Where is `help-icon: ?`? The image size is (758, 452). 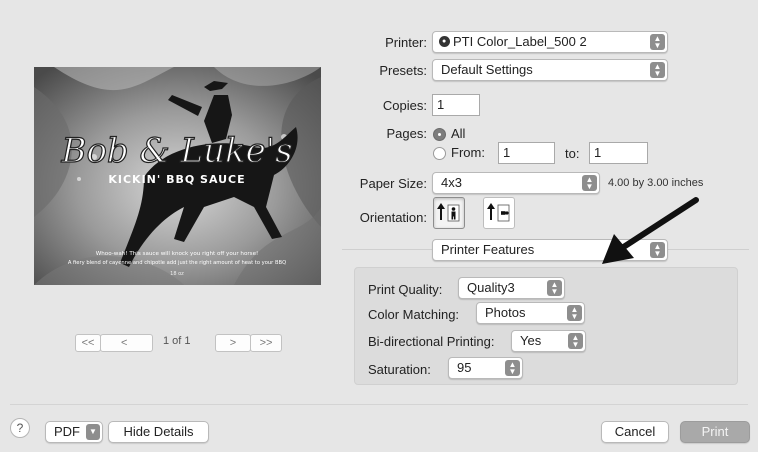
help-icon: ? is located at coordinates (20, 428).